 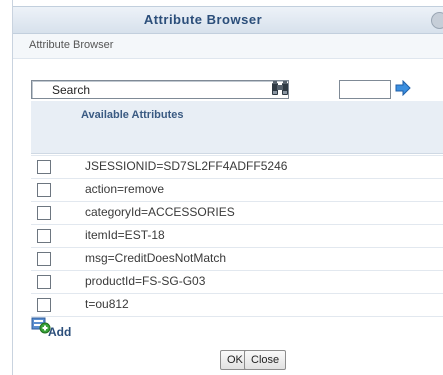 What do you see at coordinates (237, 190) in the screenshot?
I see `table-row: action=remove` at bounding box center [237, 190].